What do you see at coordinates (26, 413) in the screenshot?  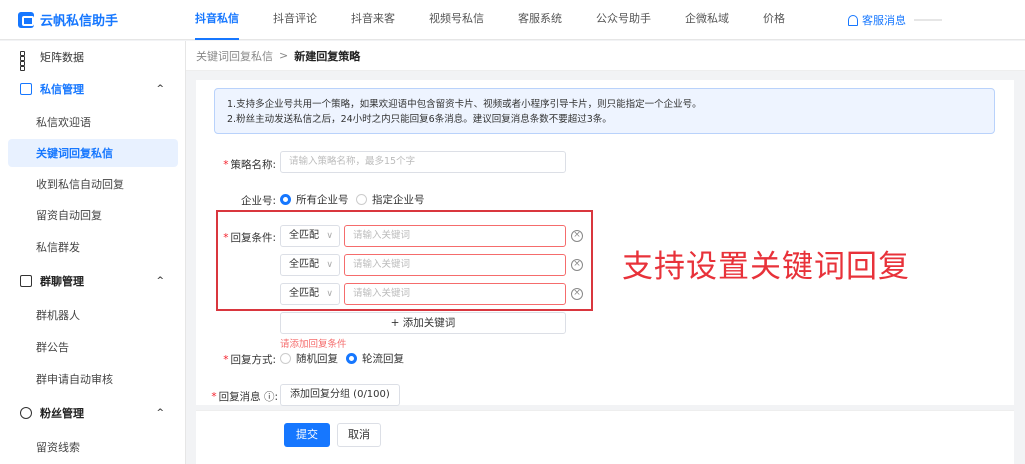 I see `fans-icon` at bounding box center [26, 413].